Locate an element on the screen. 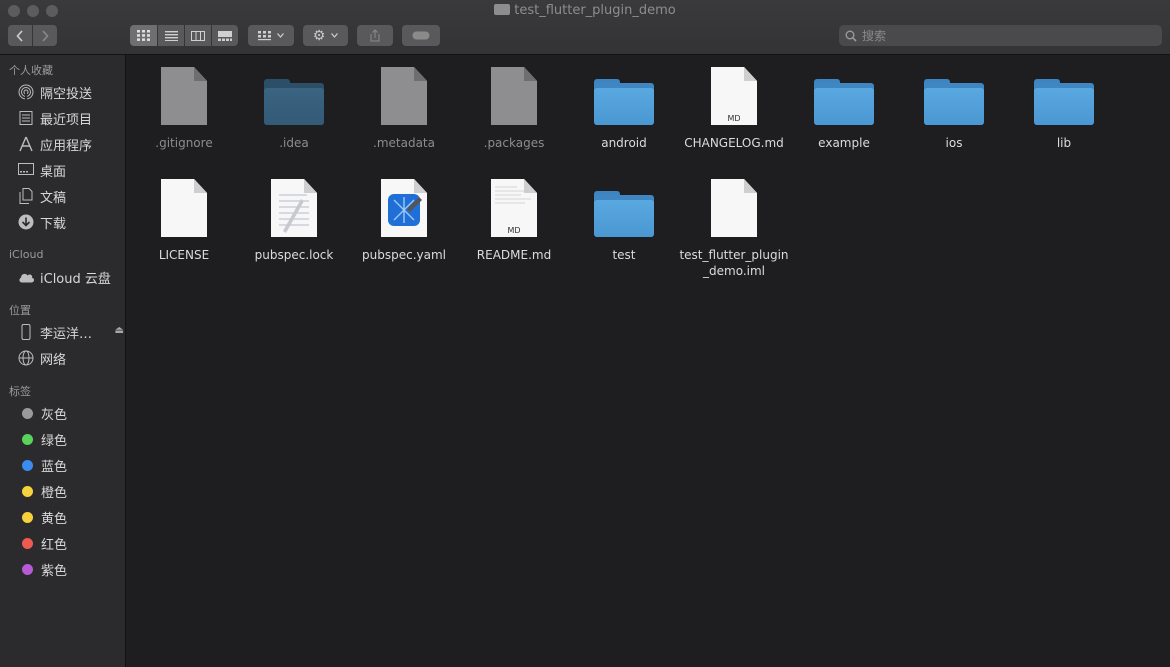 The image size is (1170, 667). sidebar-tag-blue: 蓝色 is located at coordinates (68, 465).